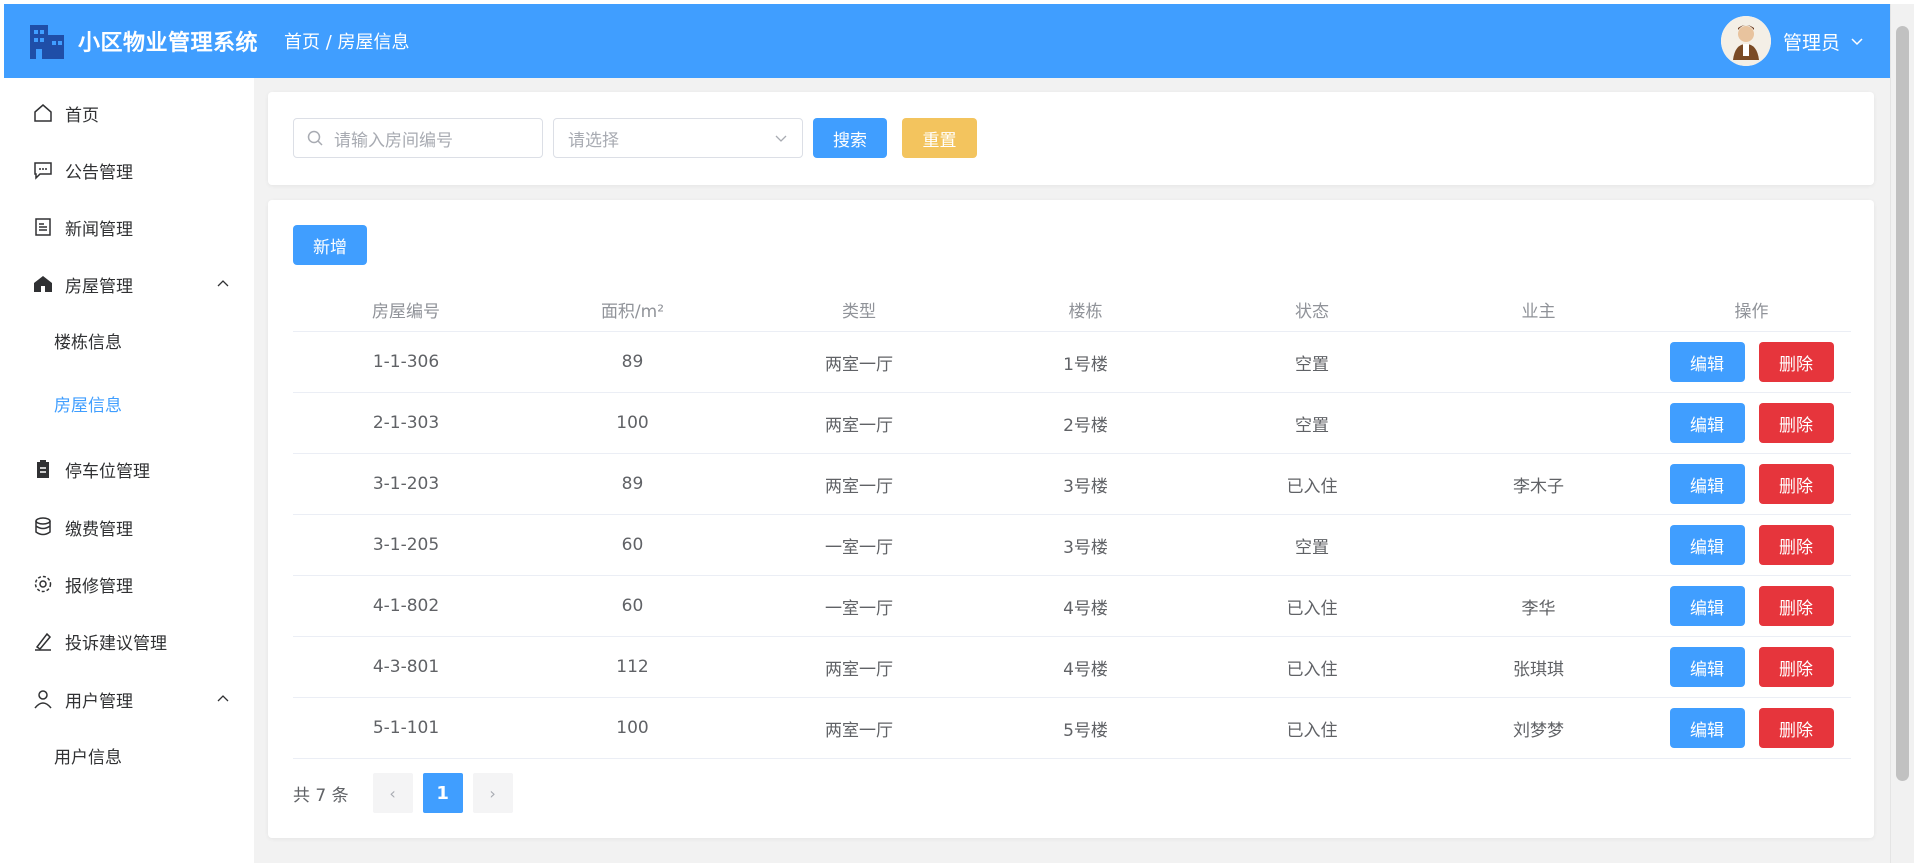  What do you see at coordinates (1538, 730) in the screenshot?
I see `table-cell: 刘梦梦` at bounding box center [1538, 730].